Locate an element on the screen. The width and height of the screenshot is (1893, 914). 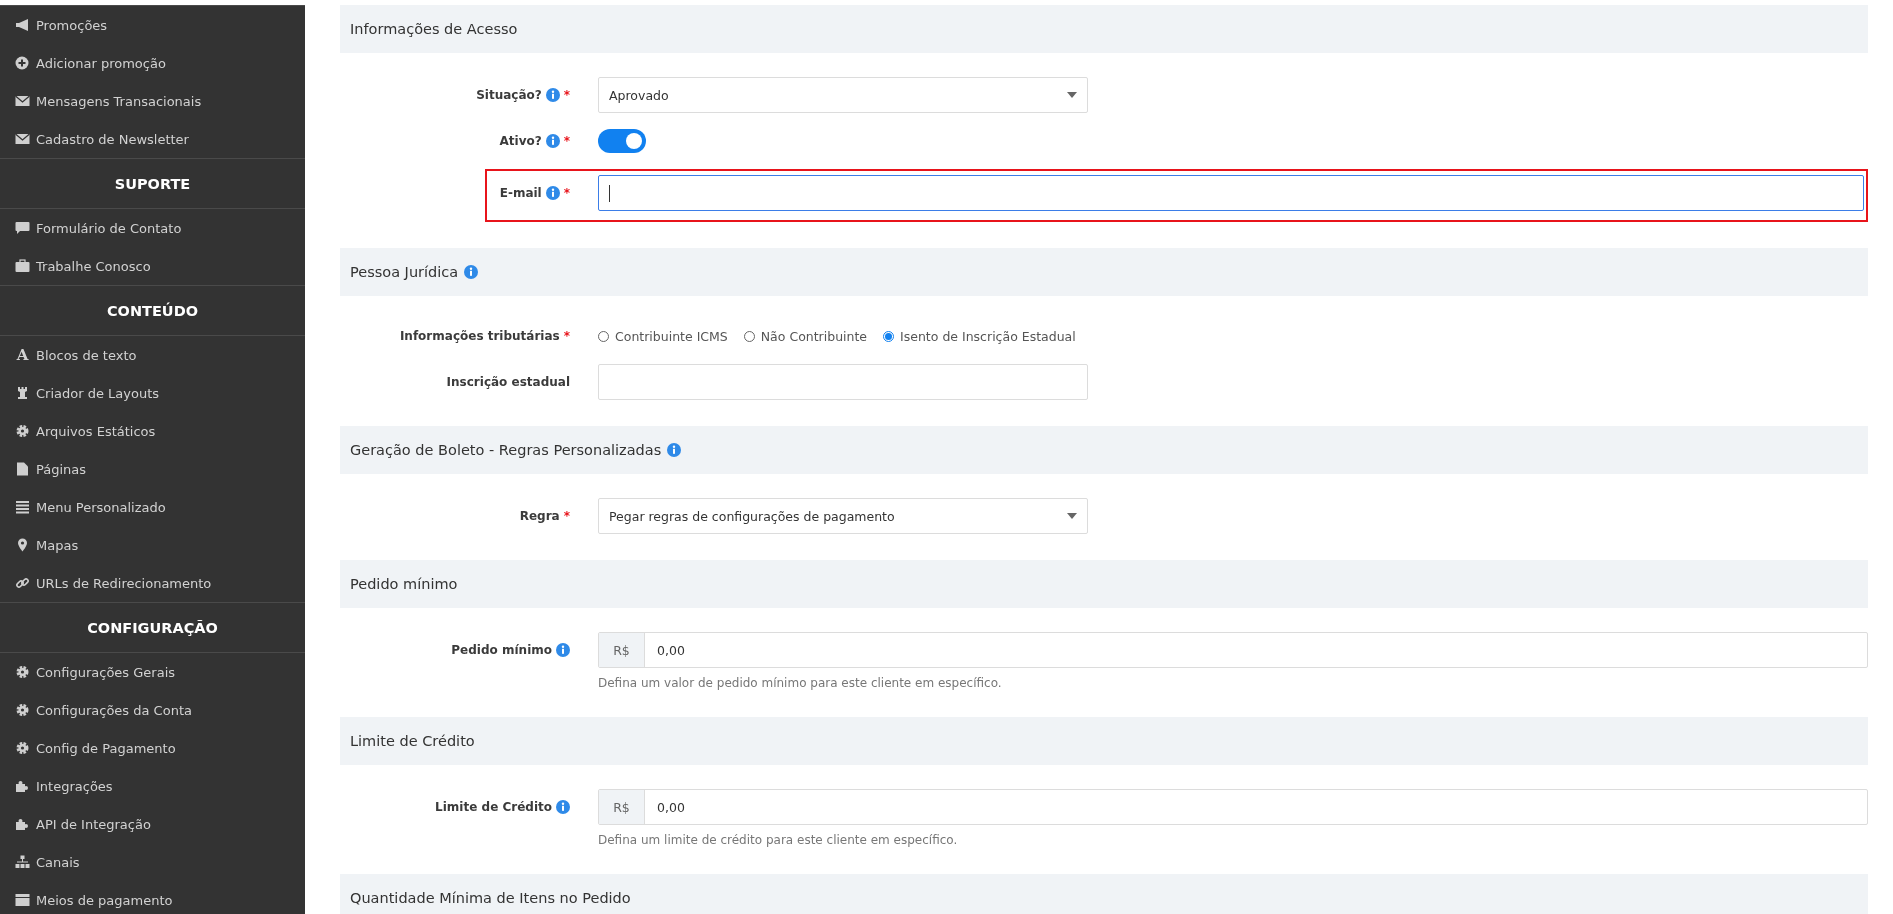
sidebar-item: Configurações Gerais is located at coordinates (152, 672).